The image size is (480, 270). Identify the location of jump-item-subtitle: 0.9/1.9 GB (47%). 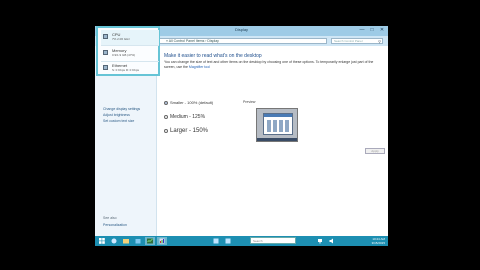
(124, 55).